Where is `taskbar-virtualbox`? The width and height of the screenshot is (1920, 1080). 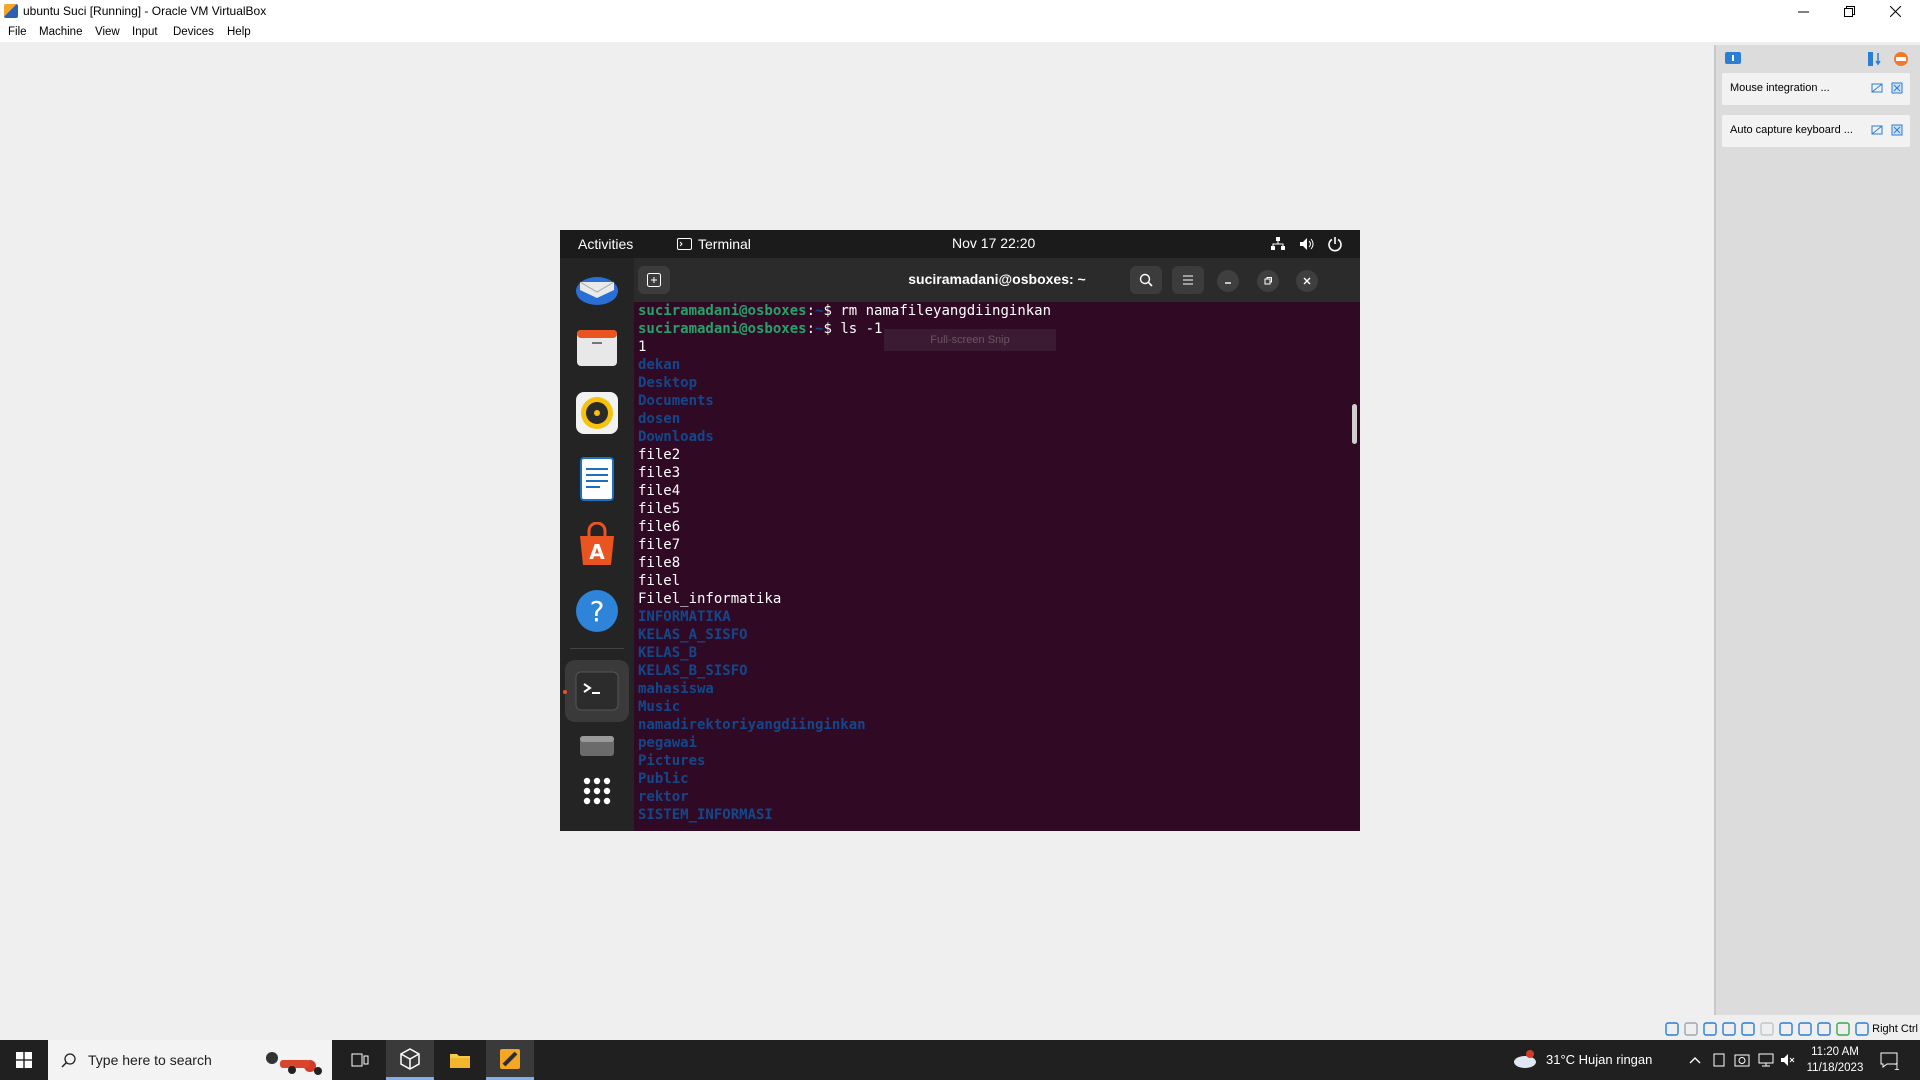
taskbar-virtualbox is located at coordinates (410, 1060).